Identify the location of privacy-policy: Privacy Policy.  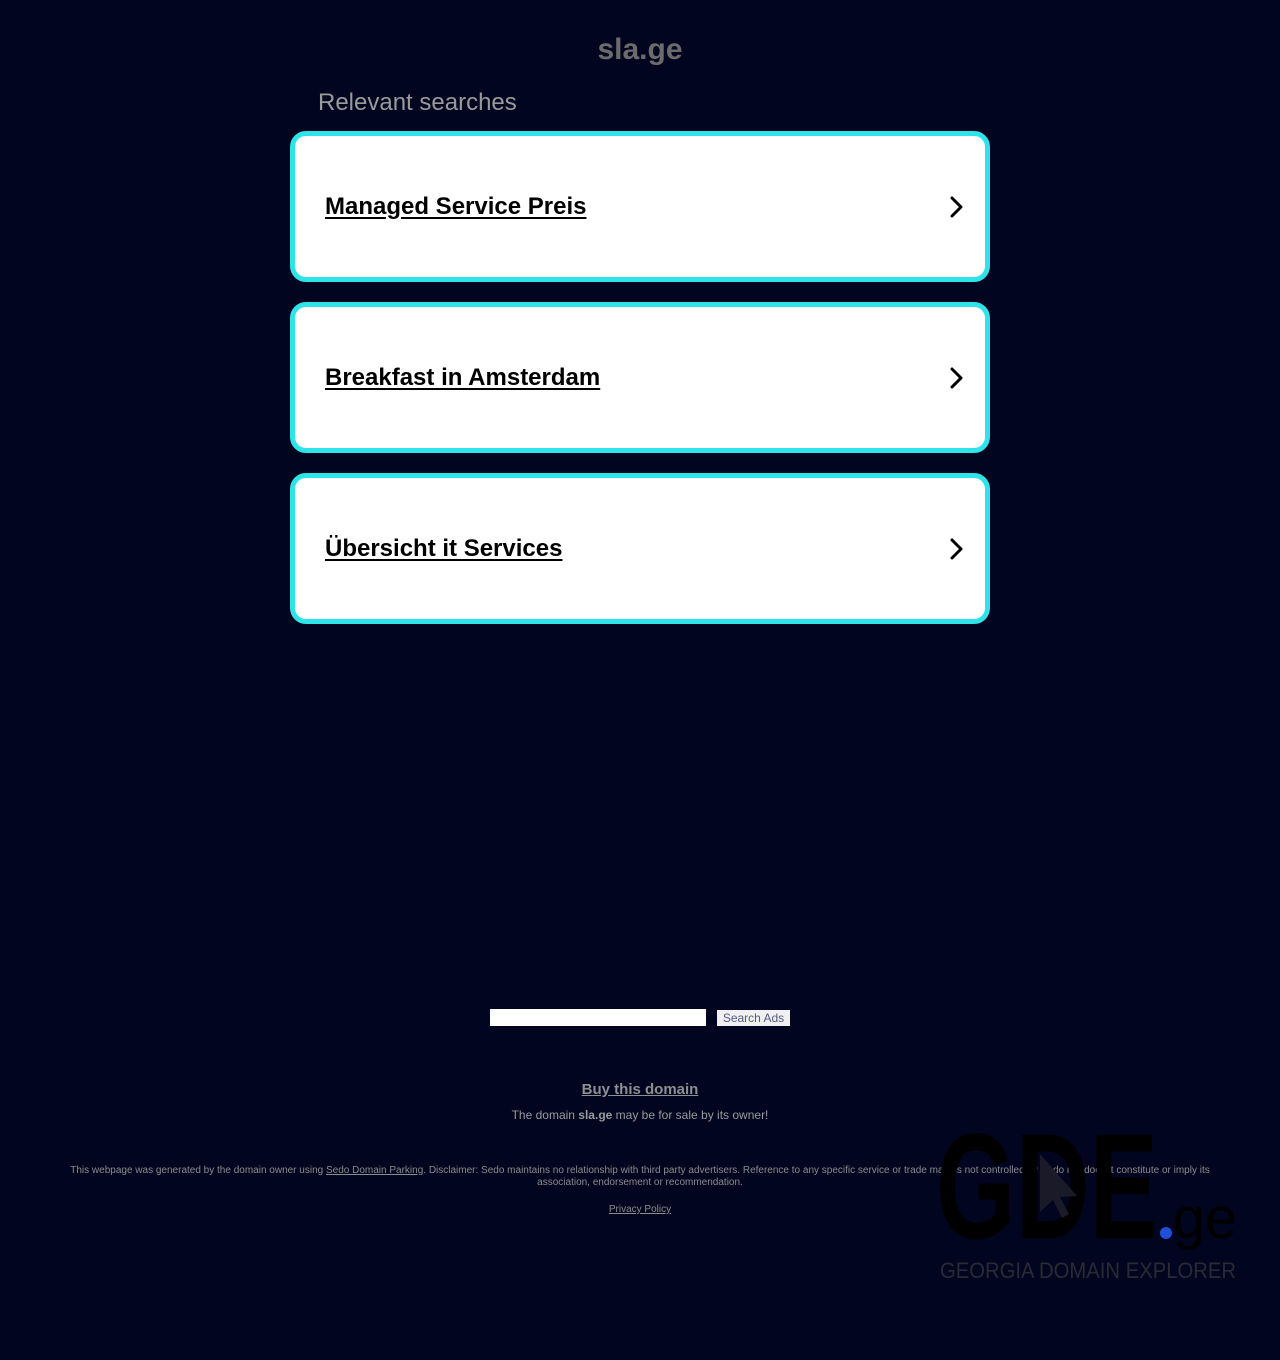
(640, 1209).